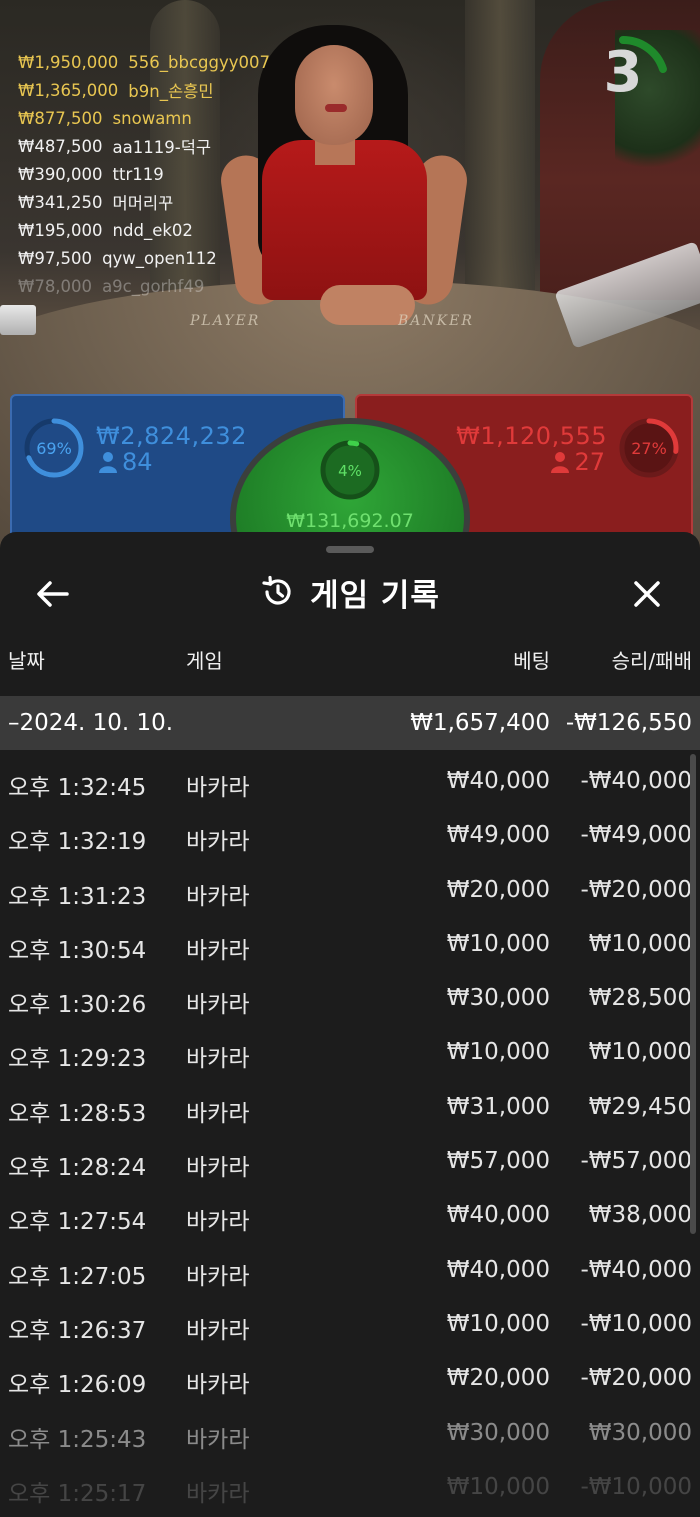 This screenshot has width=700, height=1517. Describe the element at coordinates (350, 1487) in the screenshot. I see `history-row: 오후 1:25:17 바카라 ₩10,000 -₩10,000` at that location.